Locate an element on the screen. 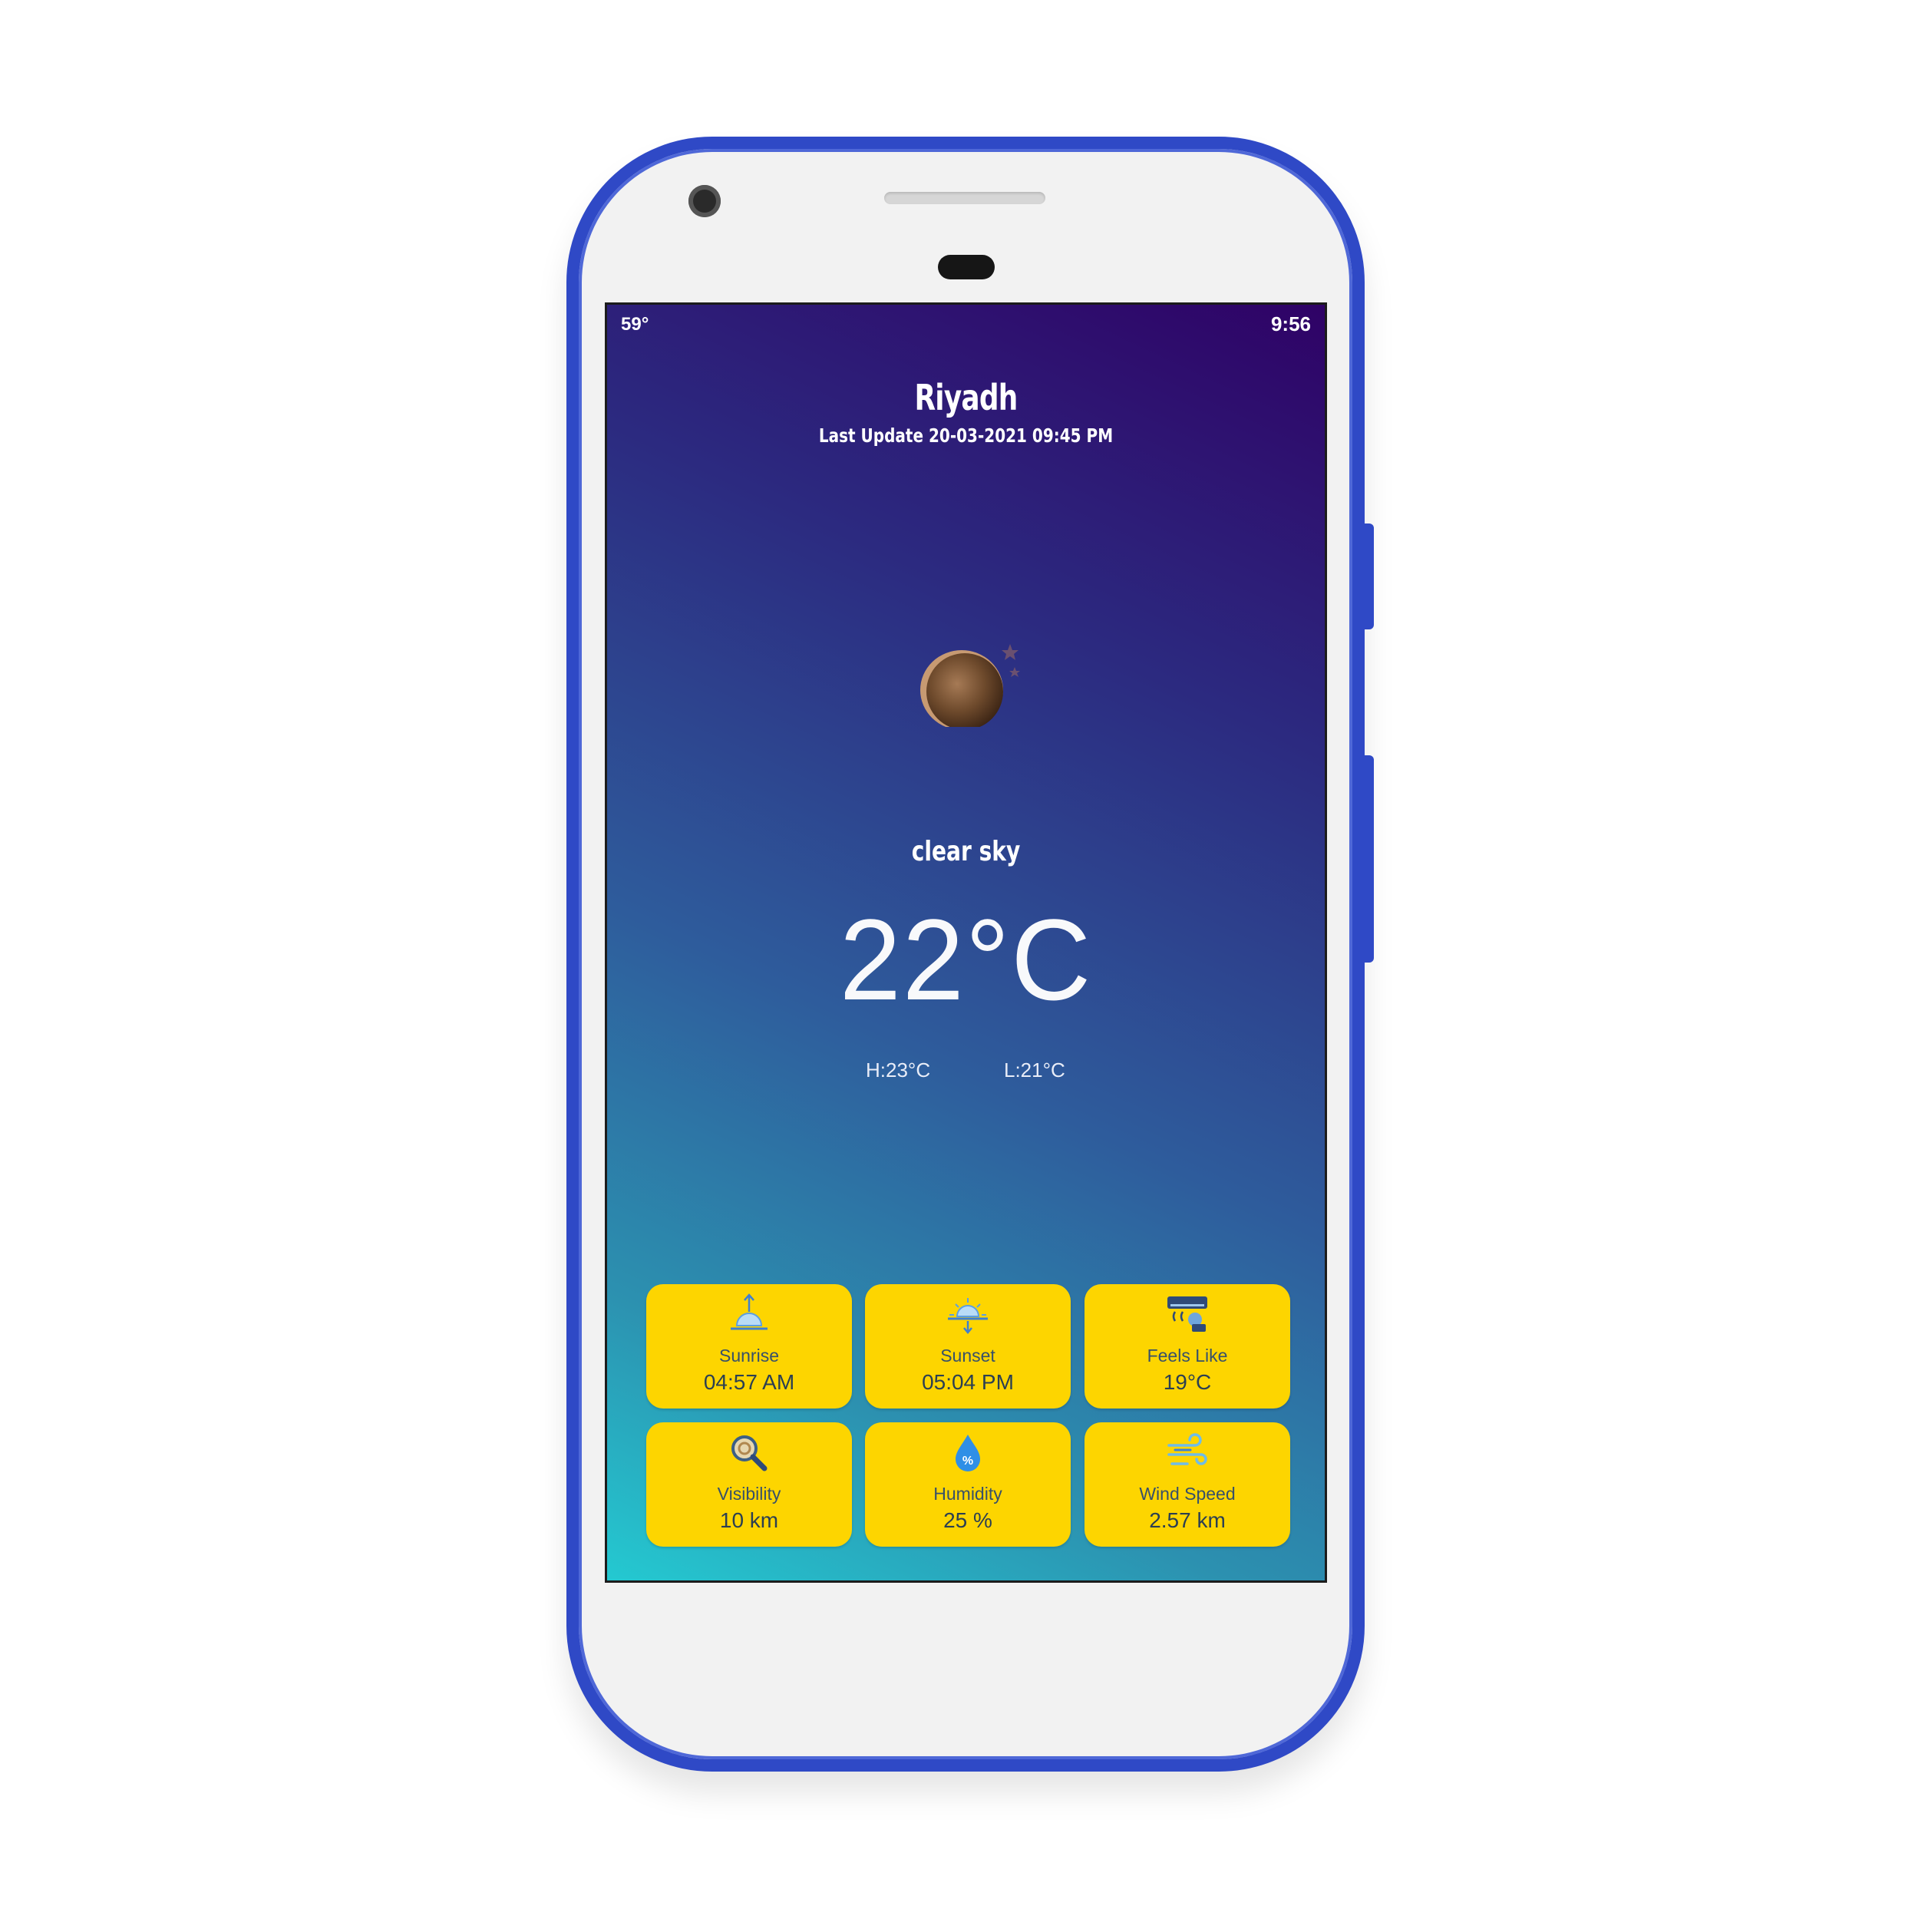  sunrise-icon is located at coordinates (750, 1311).